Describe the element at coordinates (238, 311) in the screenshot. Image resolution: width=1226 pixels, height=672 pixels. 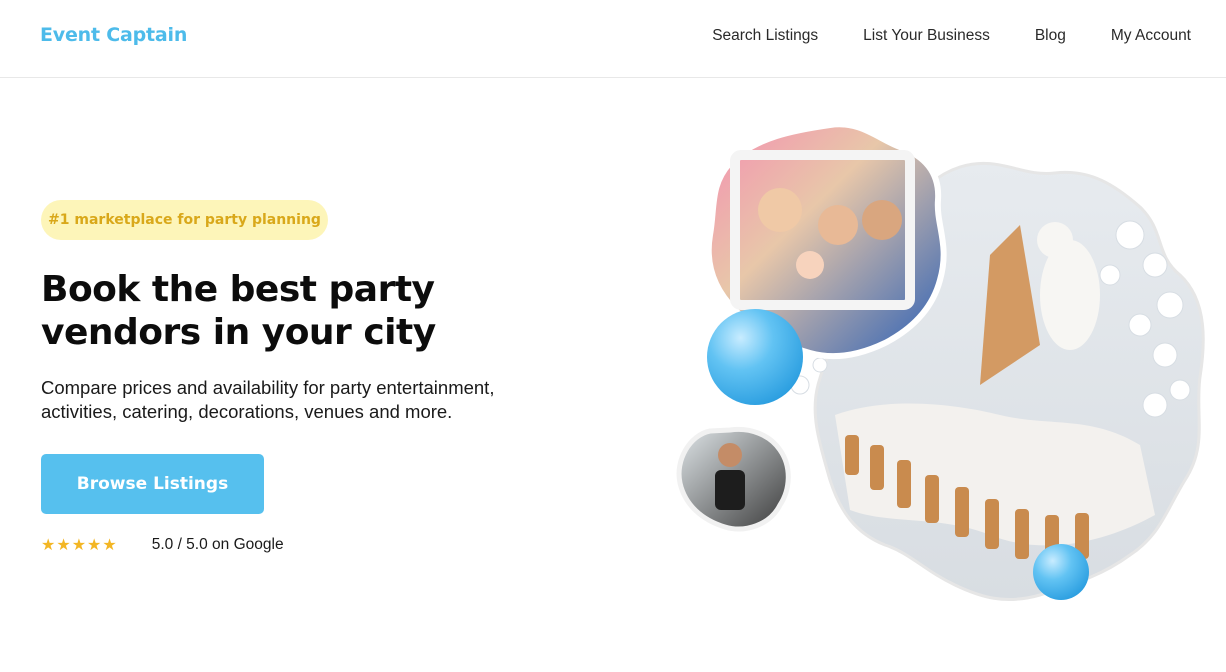
I see `hero-headline: Book the best party vendors in your city` at that location.